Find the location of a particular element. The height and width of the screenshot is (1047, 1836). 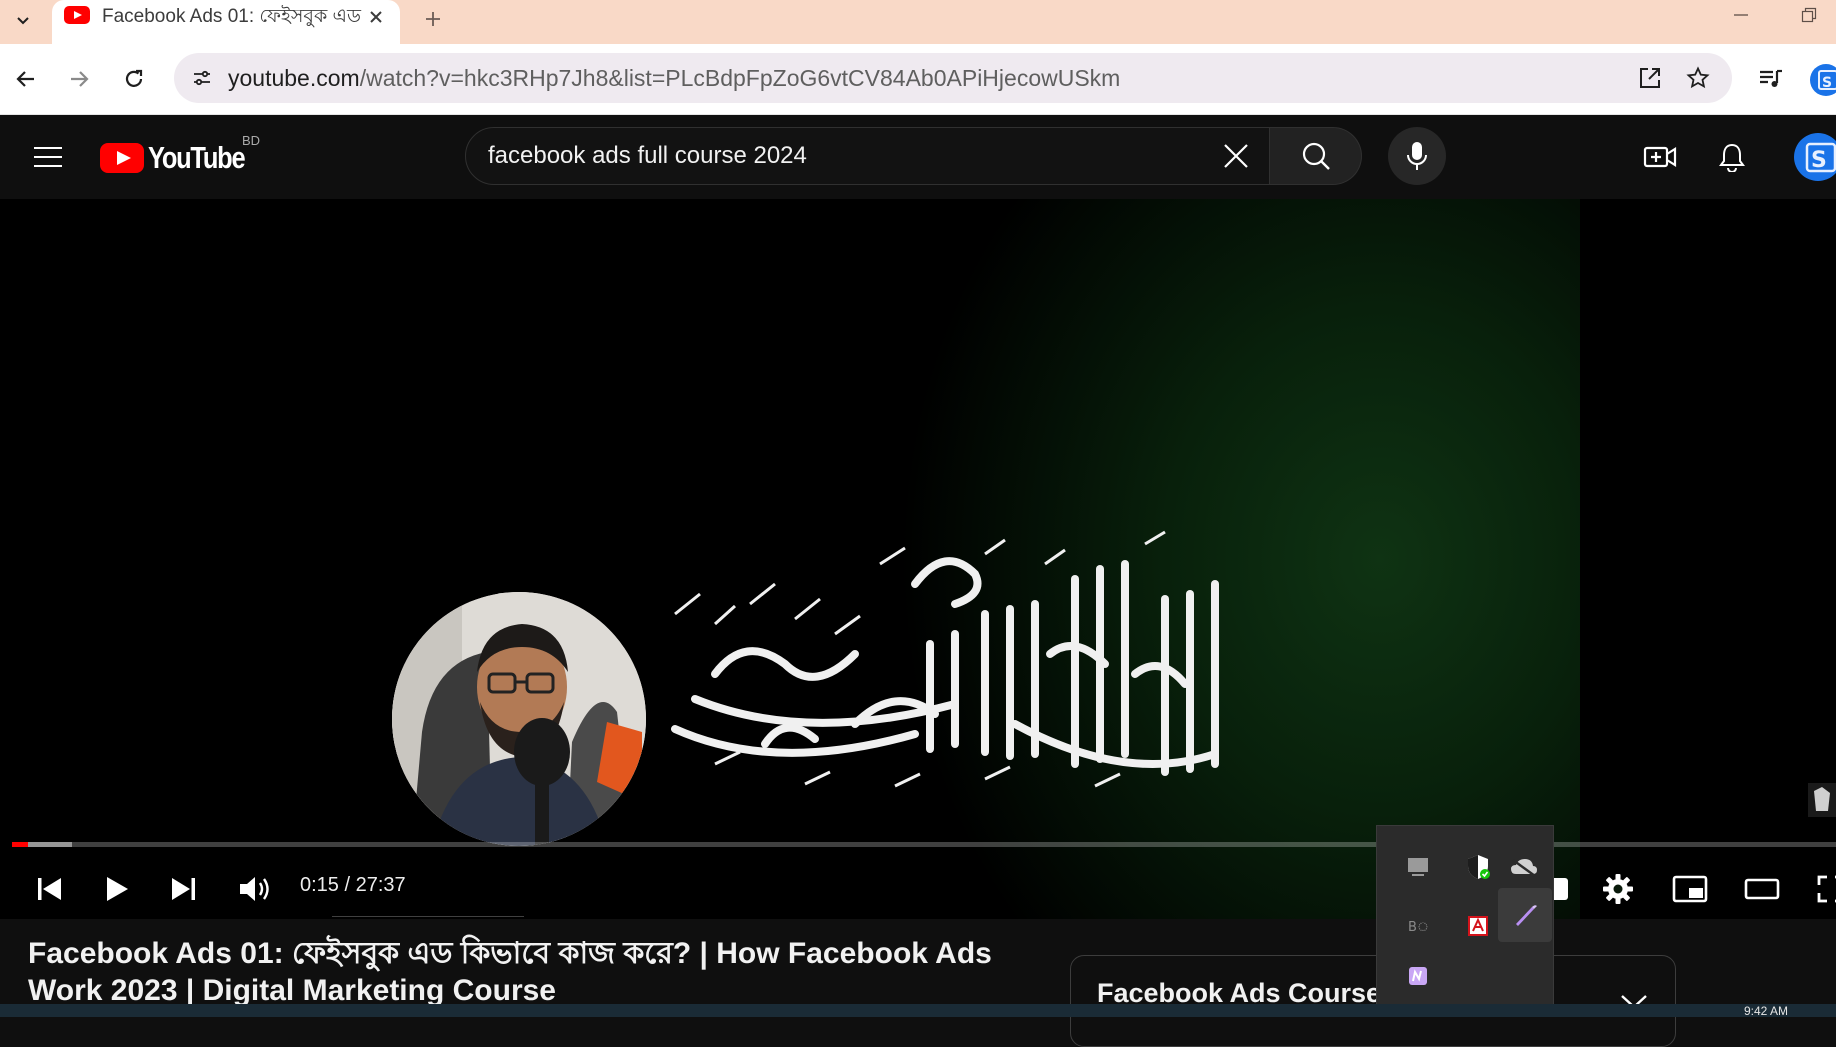

tab-search-chevron-icon is located at coordinates (23, 20).